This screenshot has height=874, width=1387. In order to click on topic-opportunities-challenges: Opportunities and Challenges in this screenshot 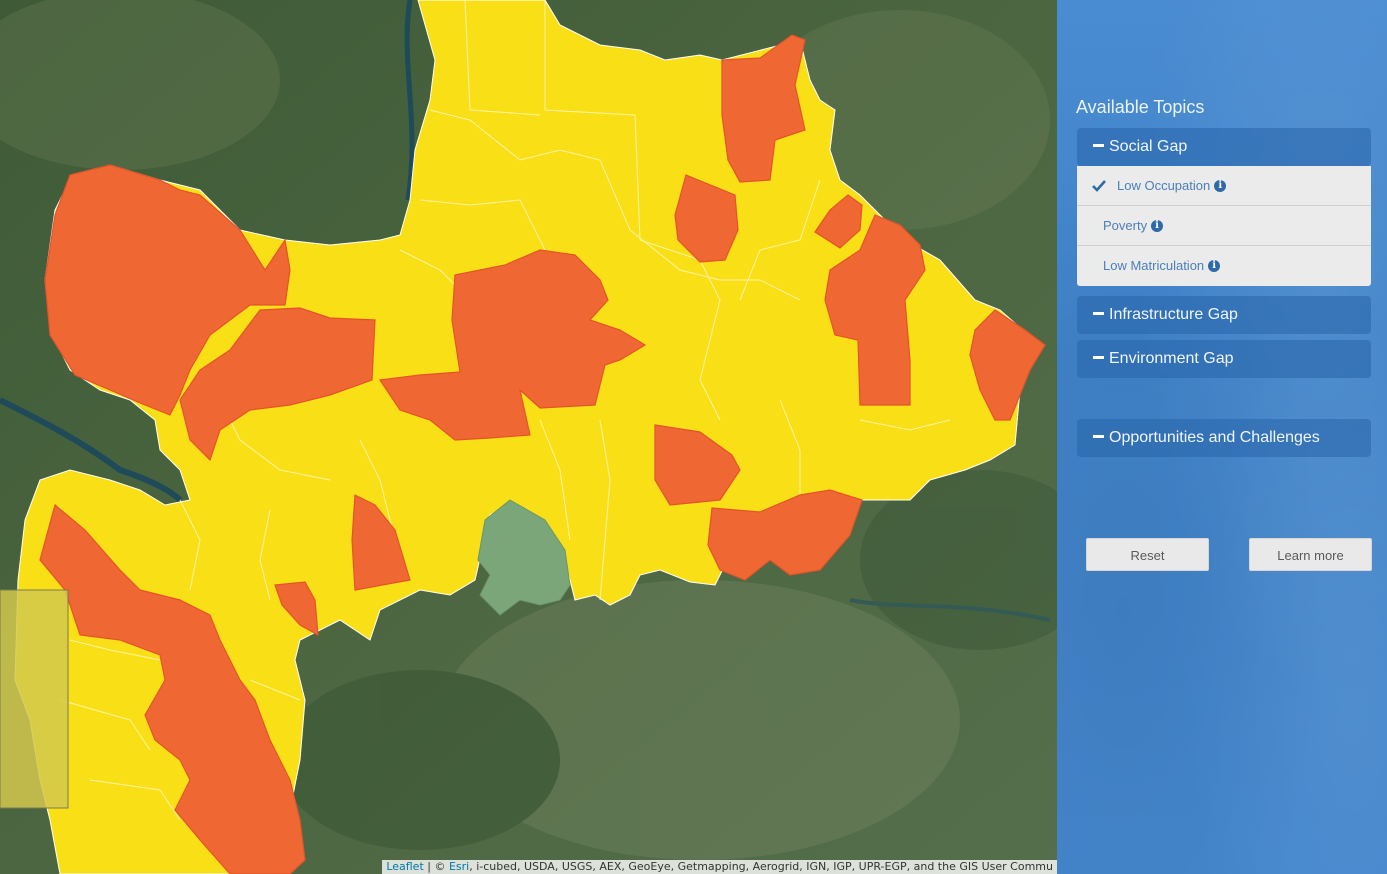, I will do `click(1224, 438)`.